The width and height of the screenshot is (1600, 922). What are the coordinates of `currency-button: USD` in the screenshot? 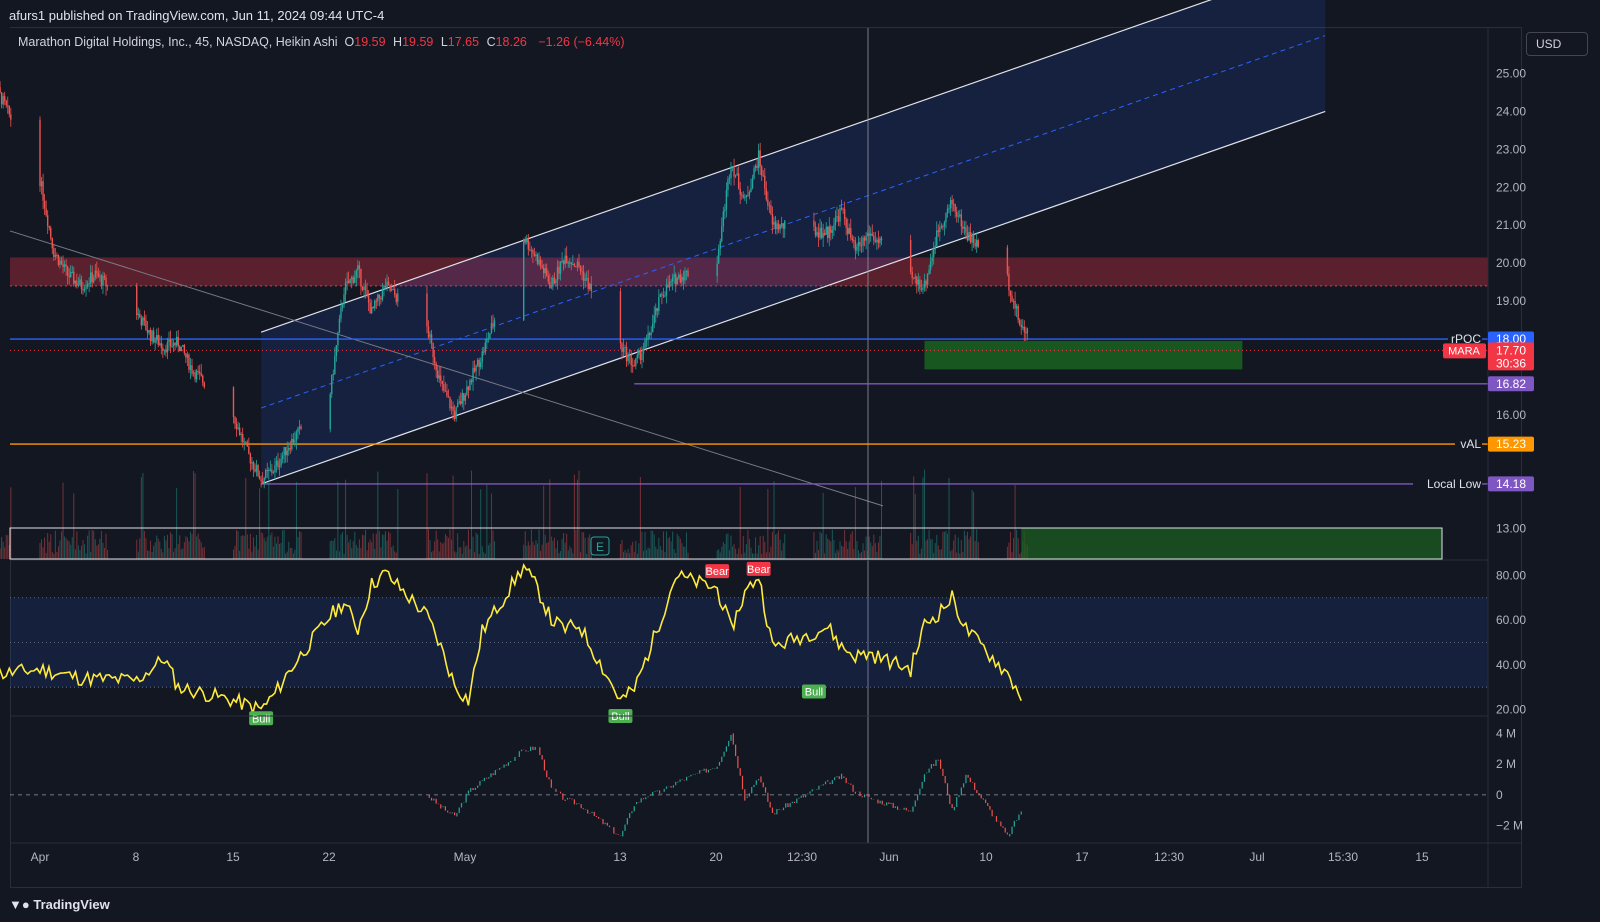 It's located at (1557, 44).